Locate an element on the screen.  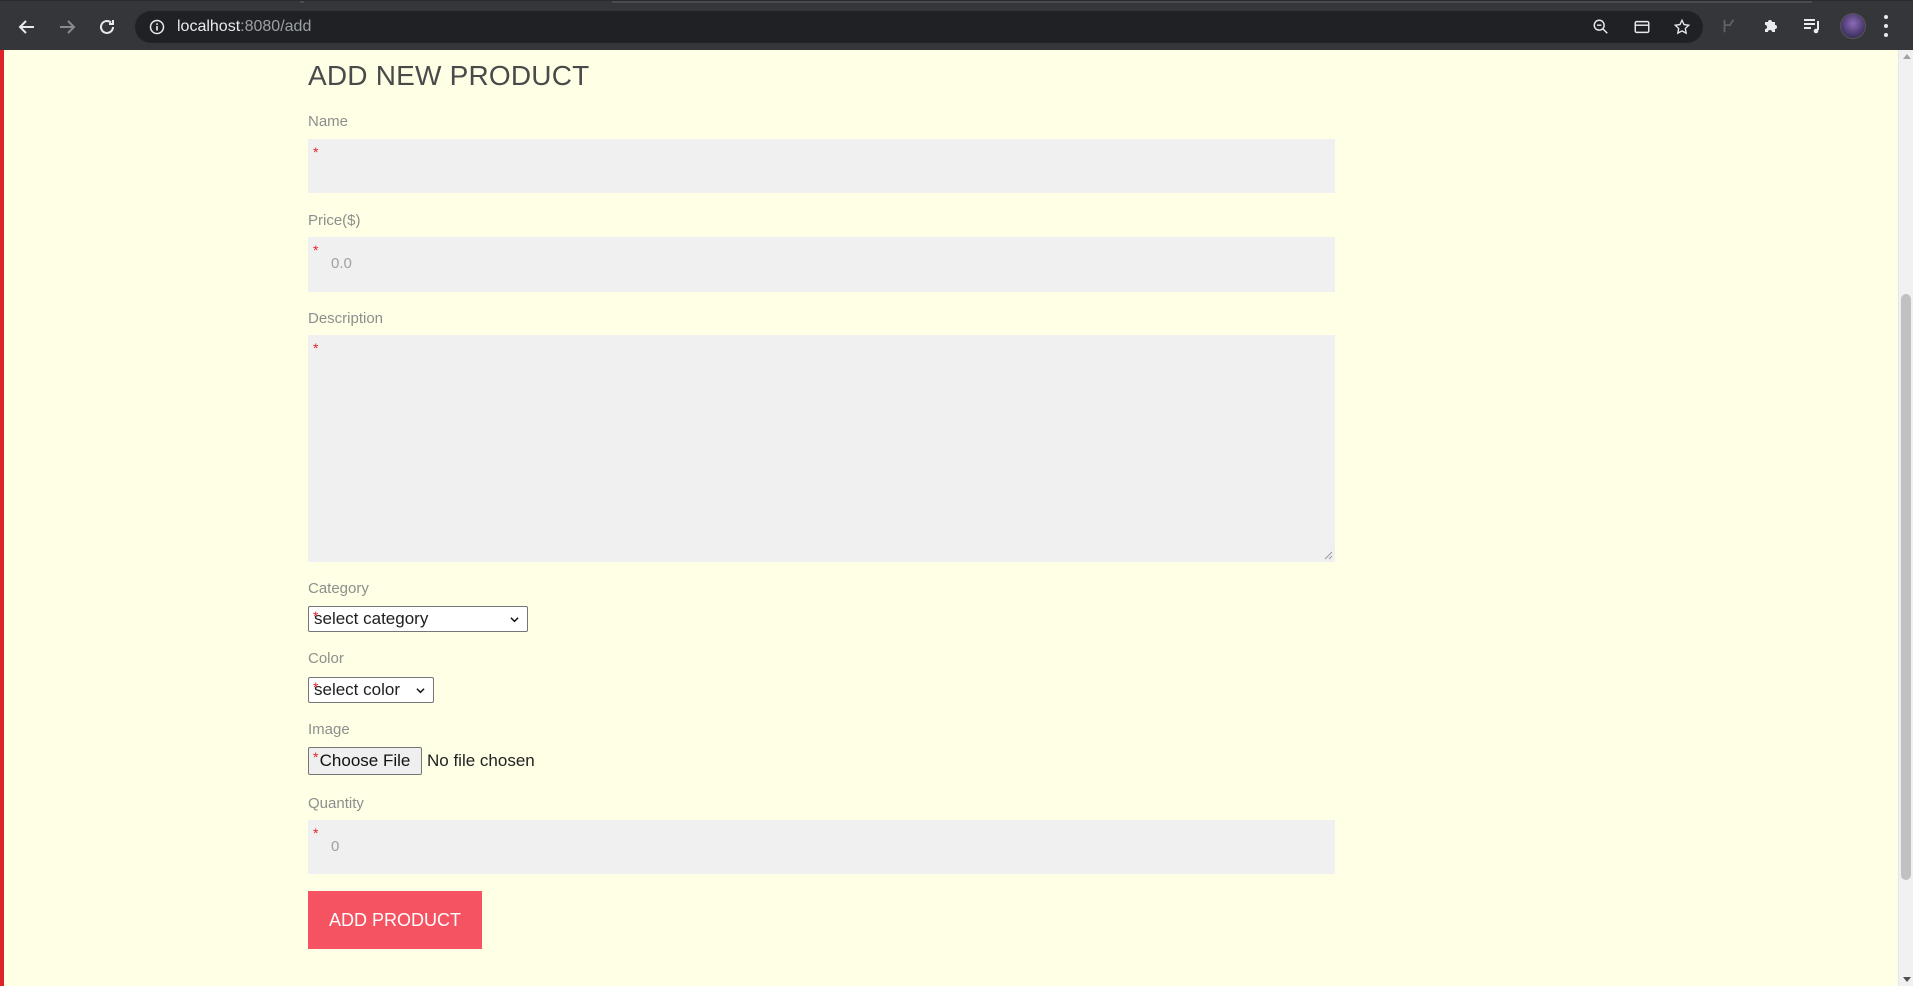
scroll-up-icon is located at coordinates (1907, 56).